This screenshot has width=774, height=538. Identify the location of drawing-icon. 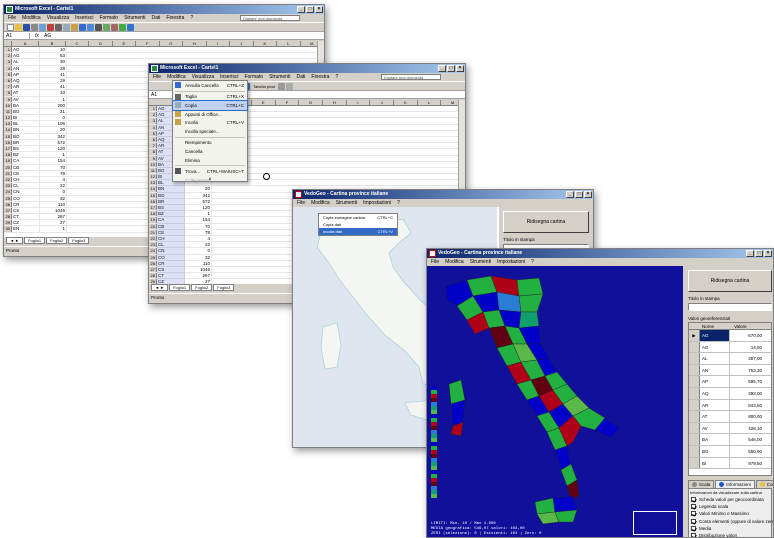
(122, 27).